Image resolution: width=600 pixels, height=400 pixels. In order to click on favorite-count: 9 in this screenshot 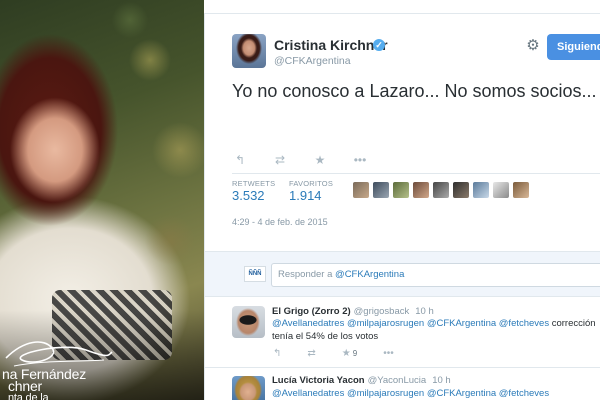, I will do `click(355, 353)`.